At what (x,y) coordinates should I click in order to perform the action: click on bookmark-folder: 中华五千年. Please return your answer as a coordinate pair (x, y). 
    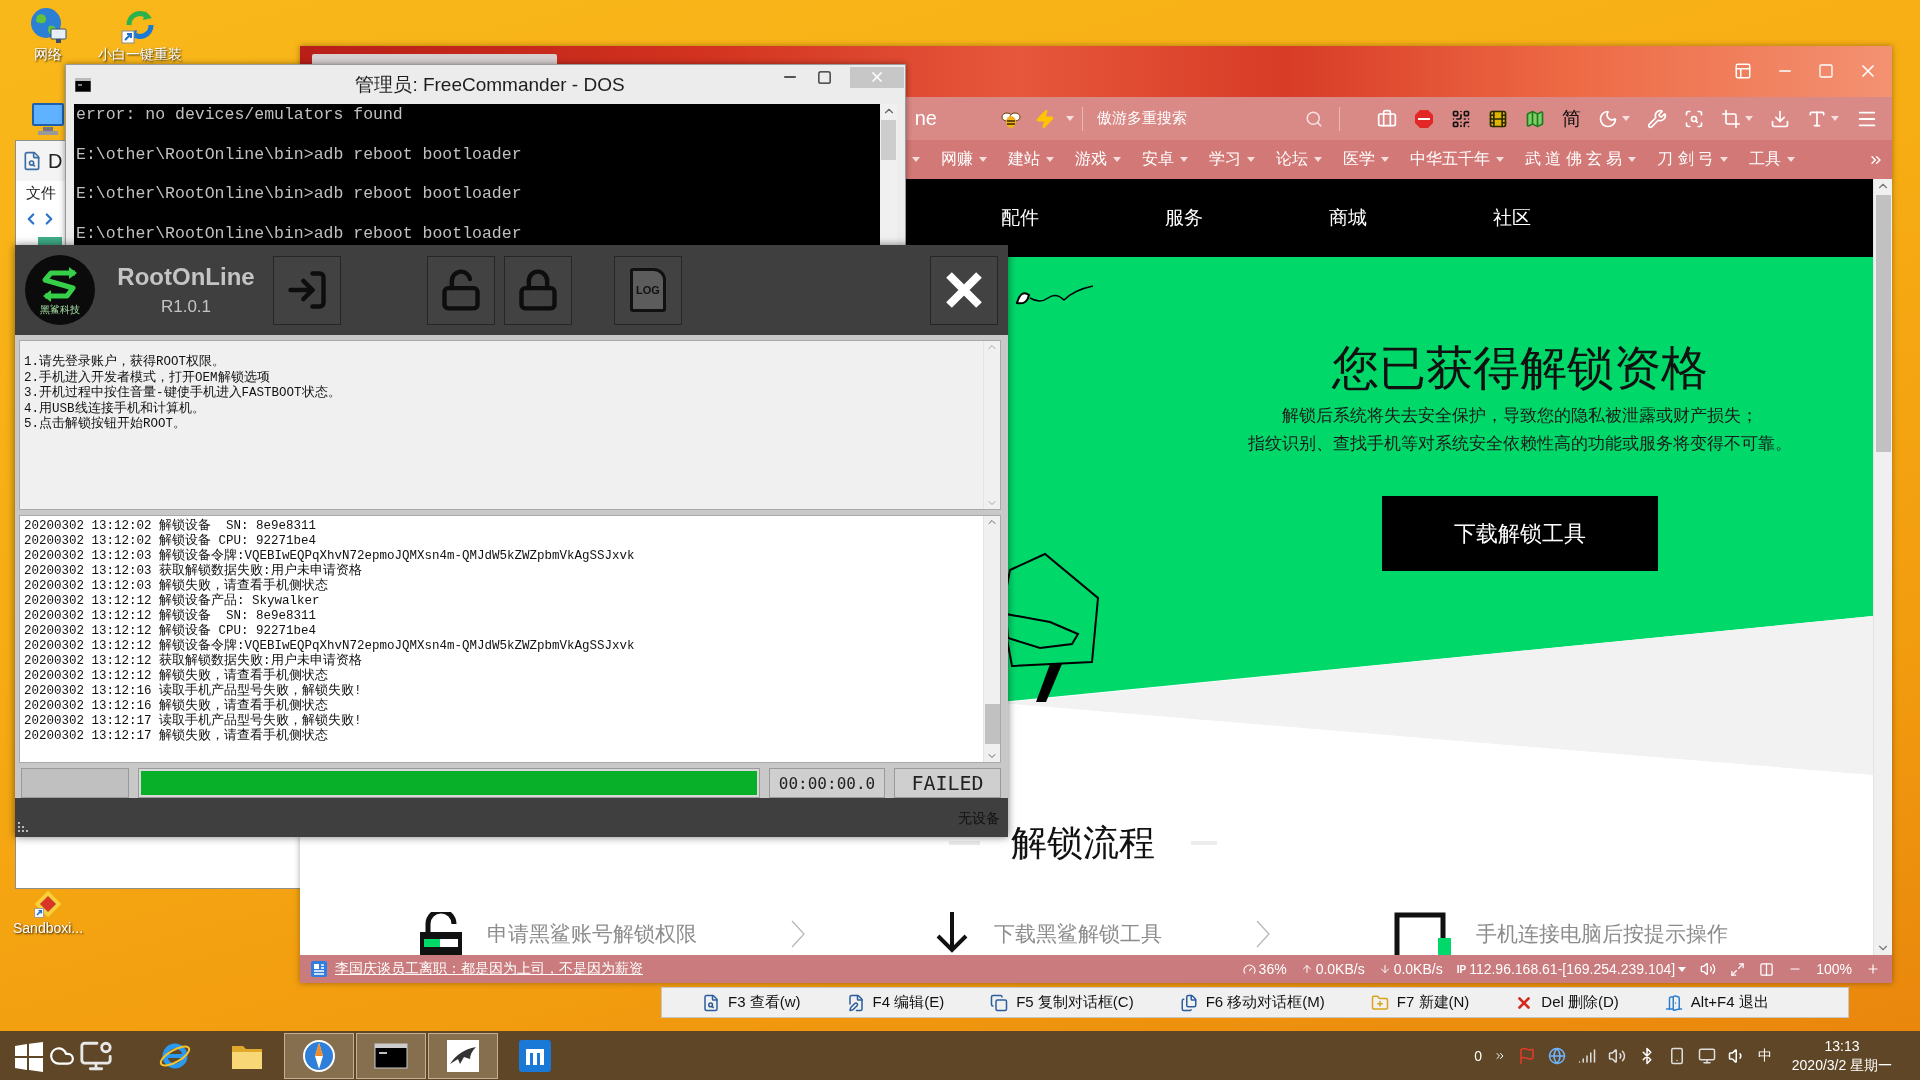
    Looking at the image, I should click on (1457, 159).